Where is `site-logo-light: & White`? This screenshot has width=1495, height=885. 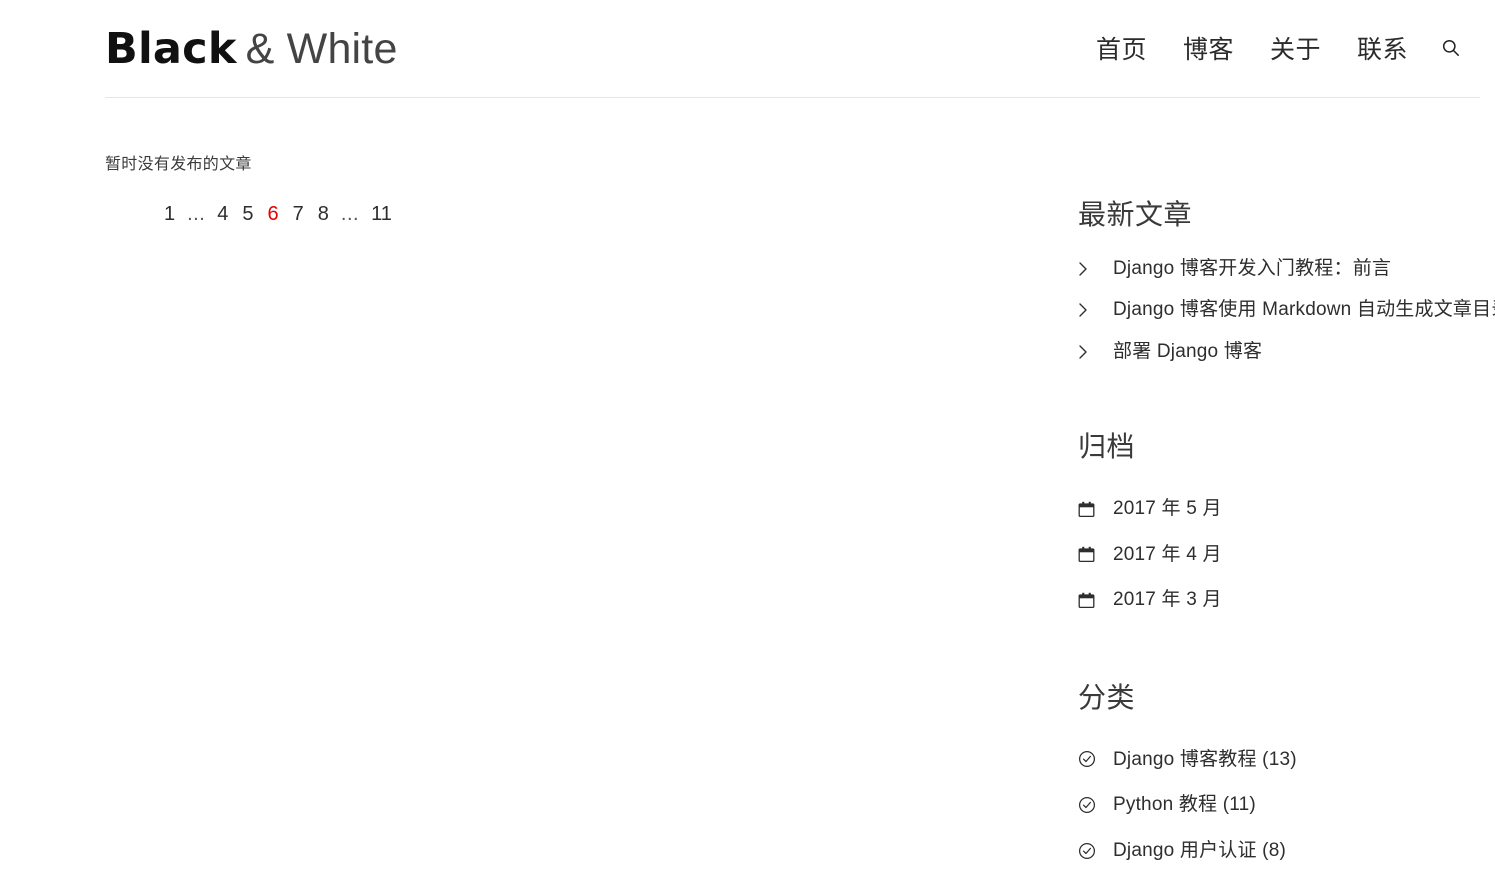
site-logo-light: & White is located at coordinates (321, 48).